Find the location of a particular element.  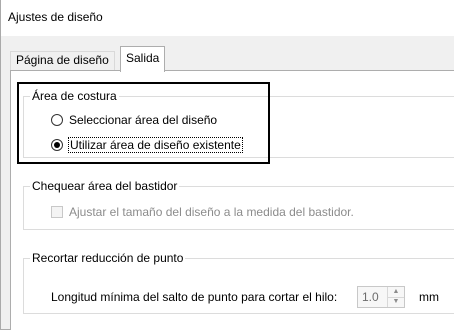

window-title: Ajustes de diseño is located at coordinates (55, 17).